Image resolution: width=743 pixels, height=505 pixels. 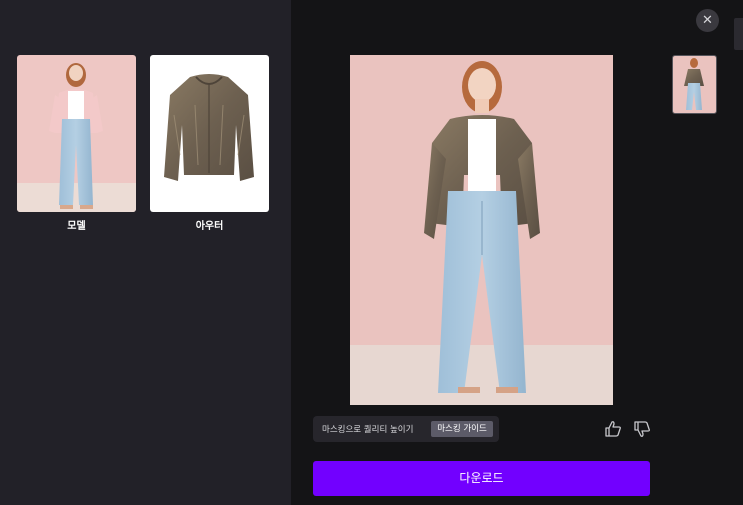 I want to click on masking-bar: 마스킹으로 퀄리티 높이기 마스킹 가이드, so click(x=406, y=429).